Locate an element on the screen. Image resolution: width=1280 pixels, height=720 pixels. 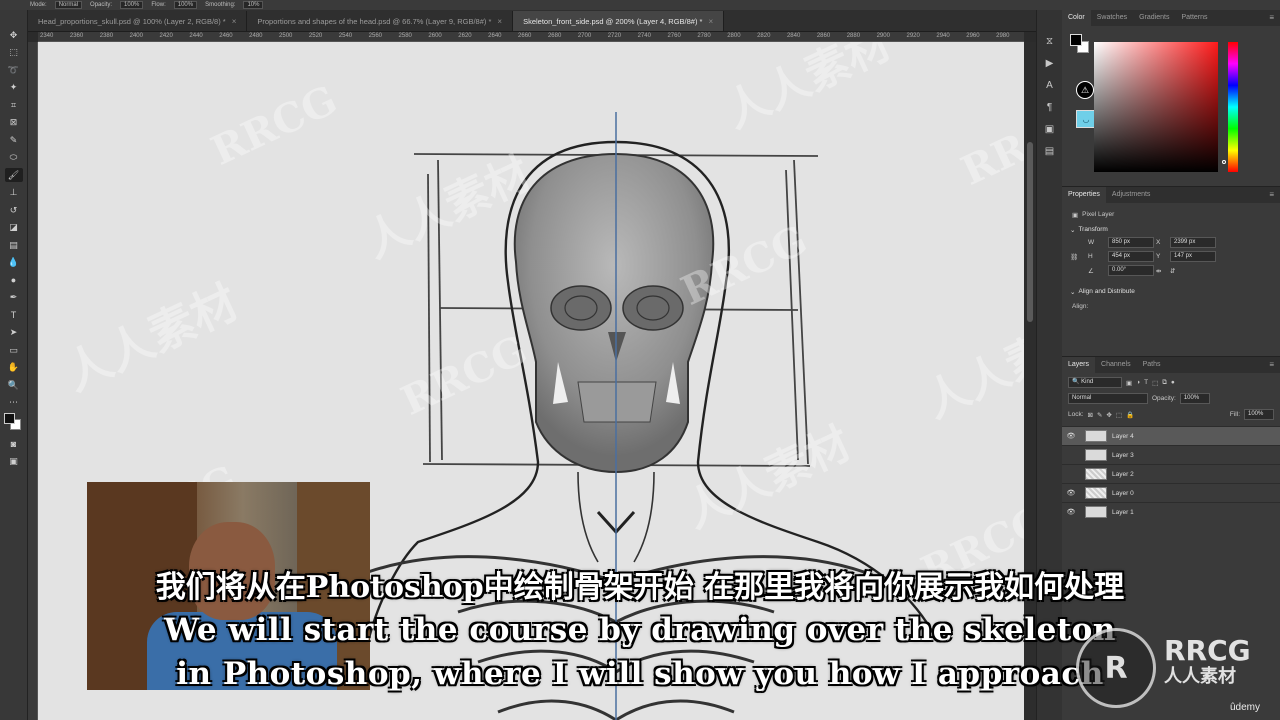
angle-icon: ∠ is located at coordinates (1091, 271).